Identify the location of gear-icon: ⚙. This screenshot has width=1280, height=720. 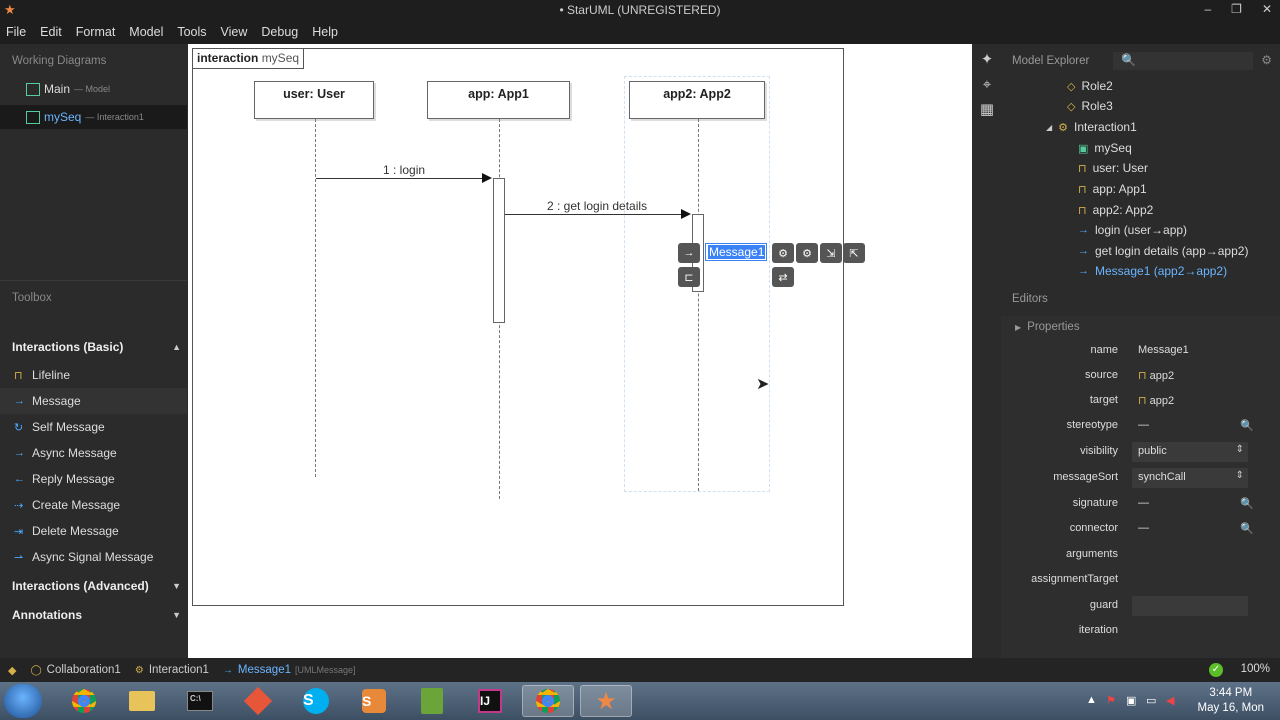
(1266, 60).